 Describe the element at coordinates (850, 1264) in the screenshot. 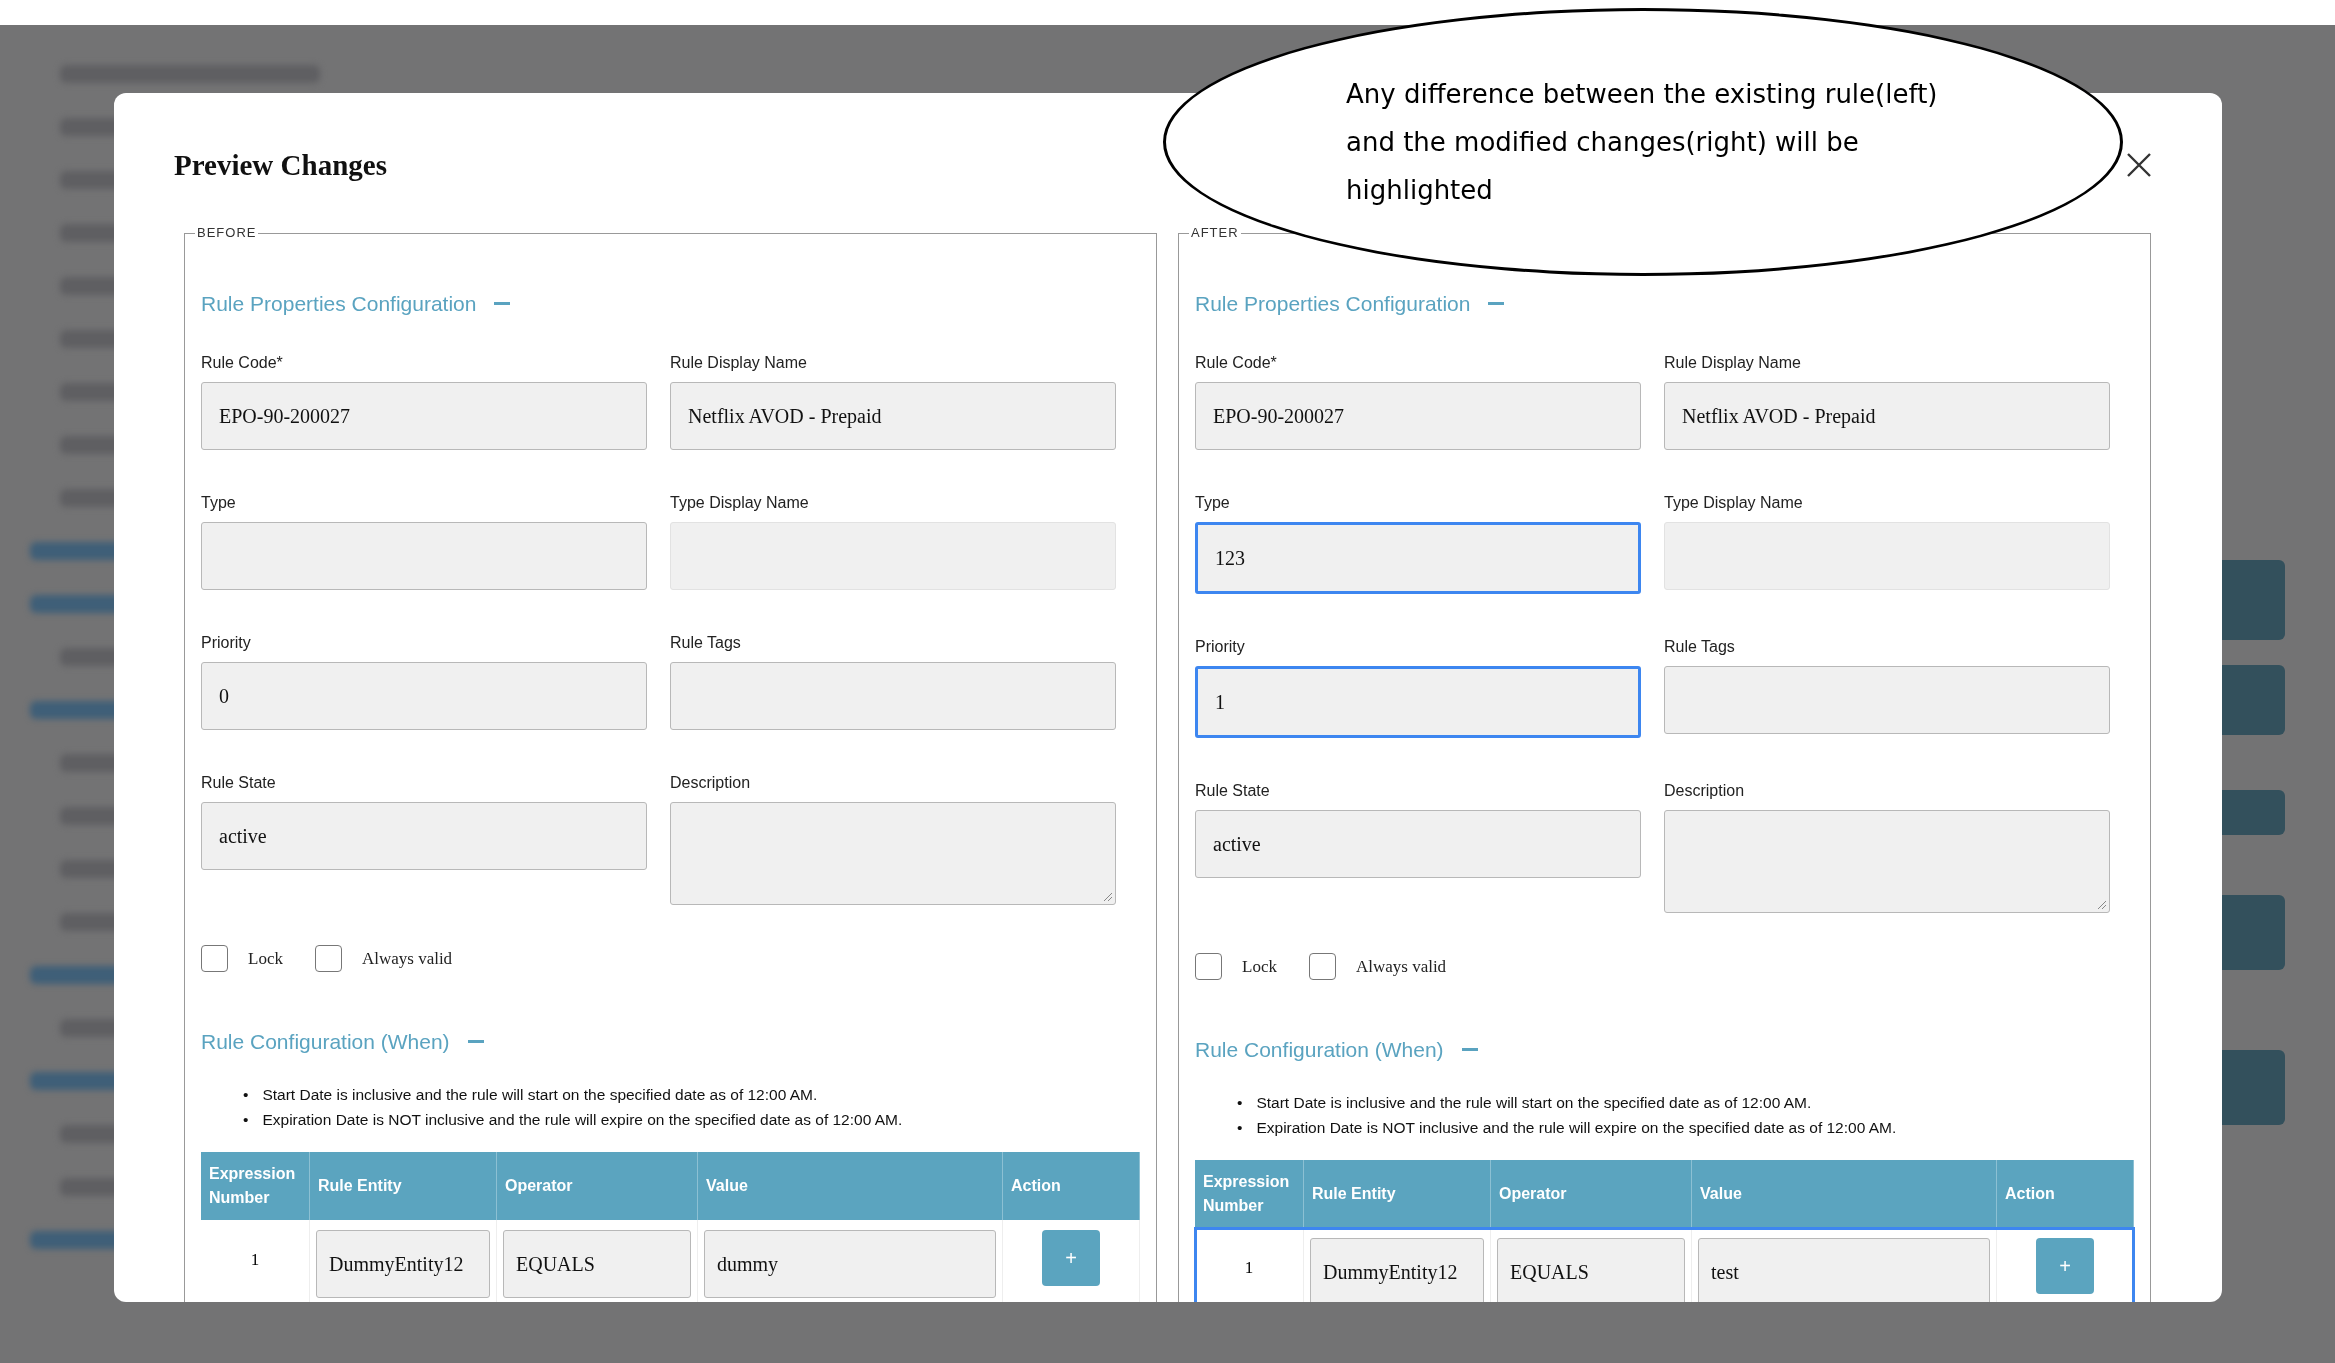

I see `input-field: dummy` at that location.